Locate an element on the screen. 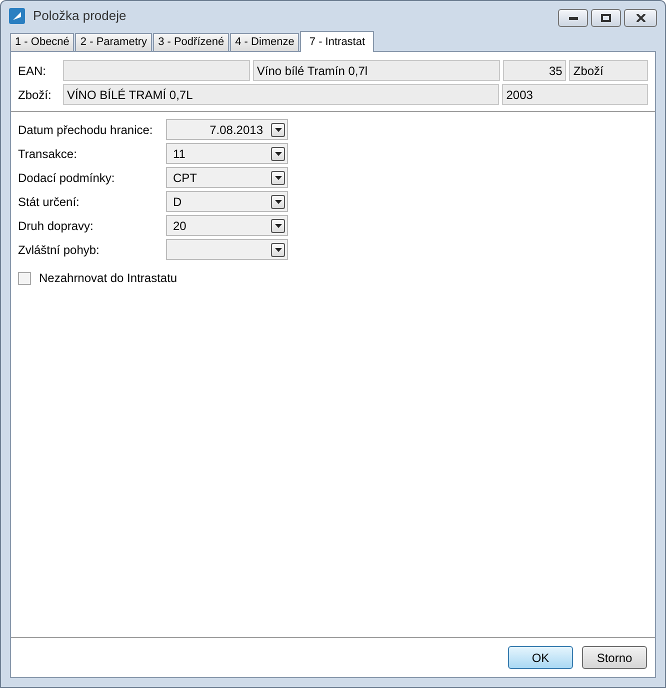  dialog-button: Storno is located at coordinates (614, 657).